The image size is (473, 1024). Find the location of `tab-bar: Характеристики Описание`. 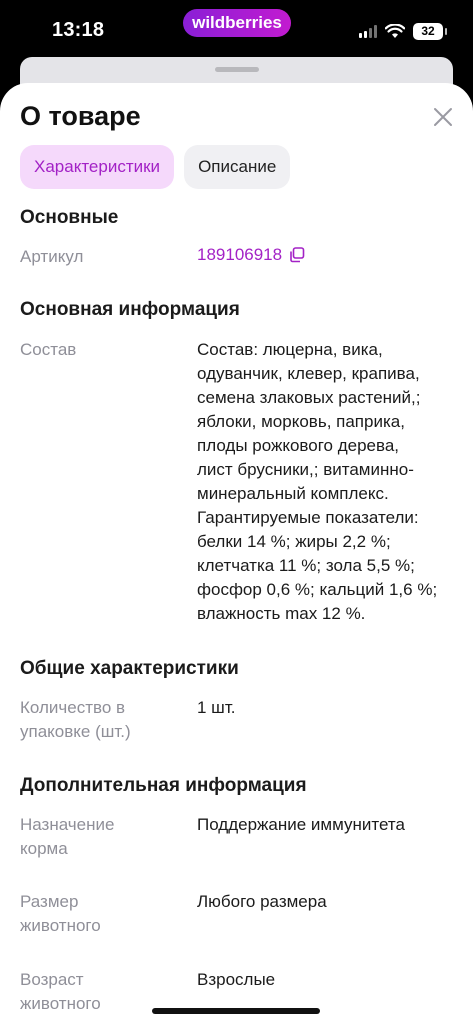

tab-bar: Характеристики Описание is located at coordinates (155, 167).